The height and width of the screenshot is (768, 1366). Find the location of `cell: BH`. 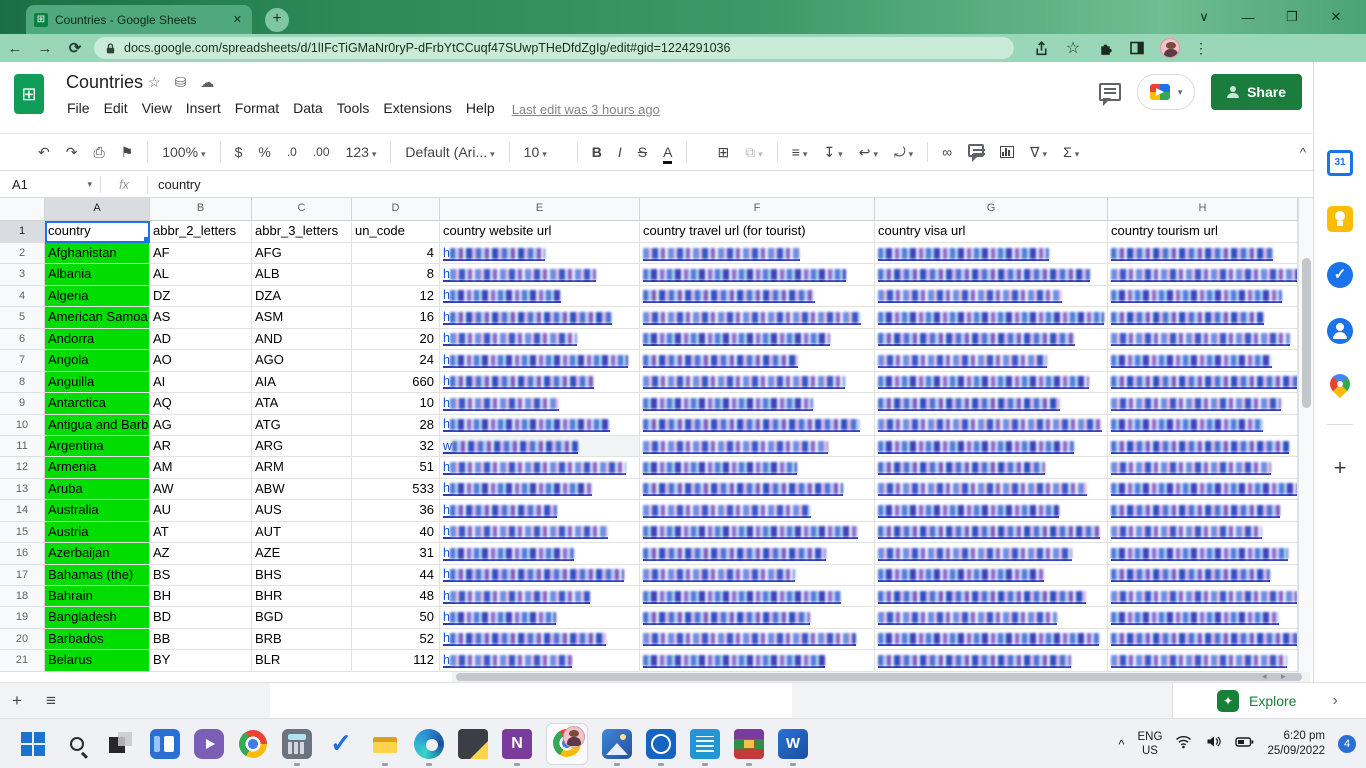

cell: BH is located at coordinates (201, 597).